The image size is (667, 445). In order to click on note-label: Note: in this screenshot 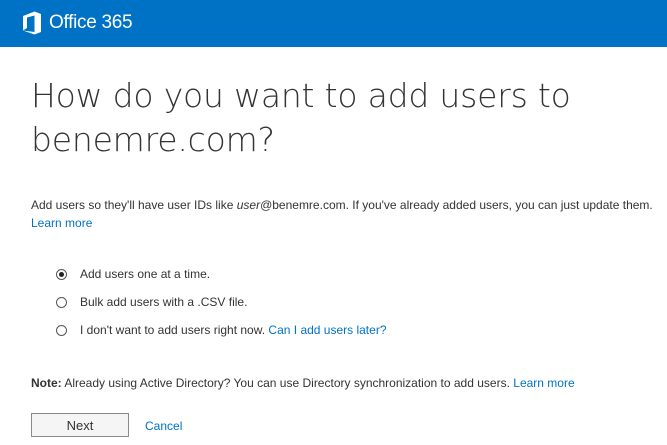, I will do `click(46, 383)`.